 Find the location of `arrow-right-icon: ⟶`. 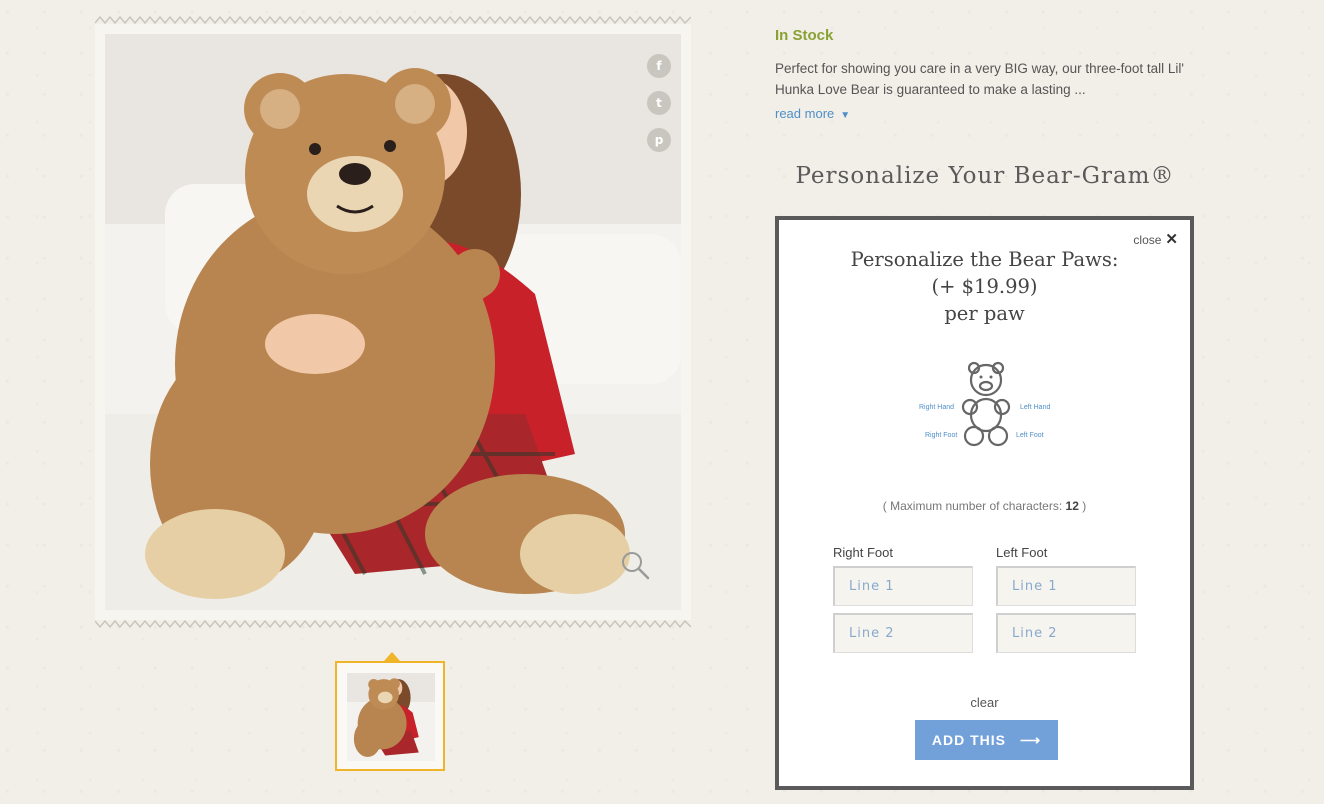

arrow-right-icon: ⟶ is located at coordinates (1031, 739).